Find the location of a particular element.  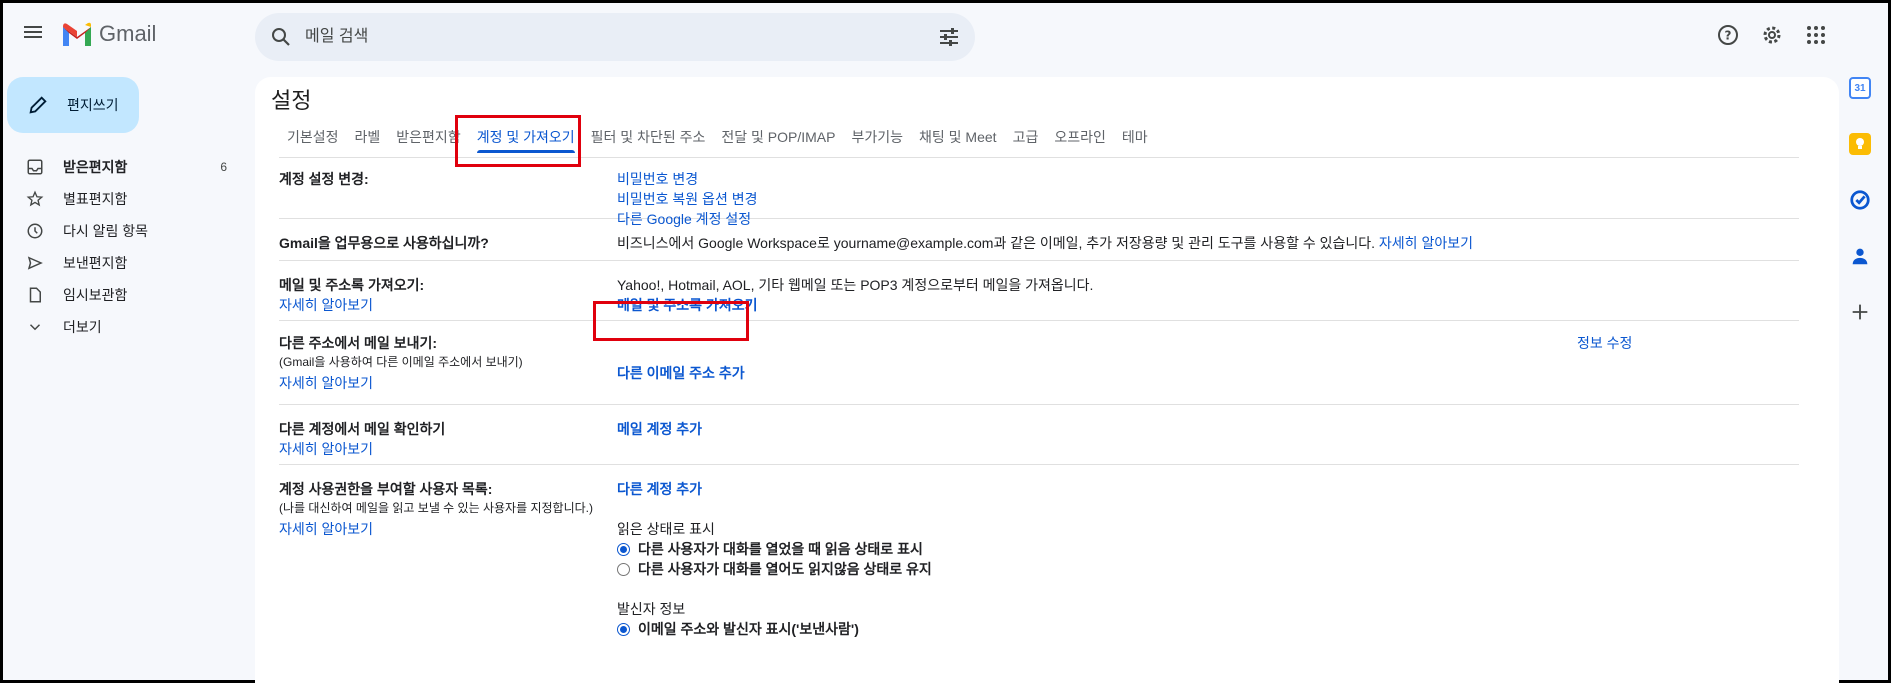

section-title: 계정 설정 변경: is located at coordinates (324, 179).